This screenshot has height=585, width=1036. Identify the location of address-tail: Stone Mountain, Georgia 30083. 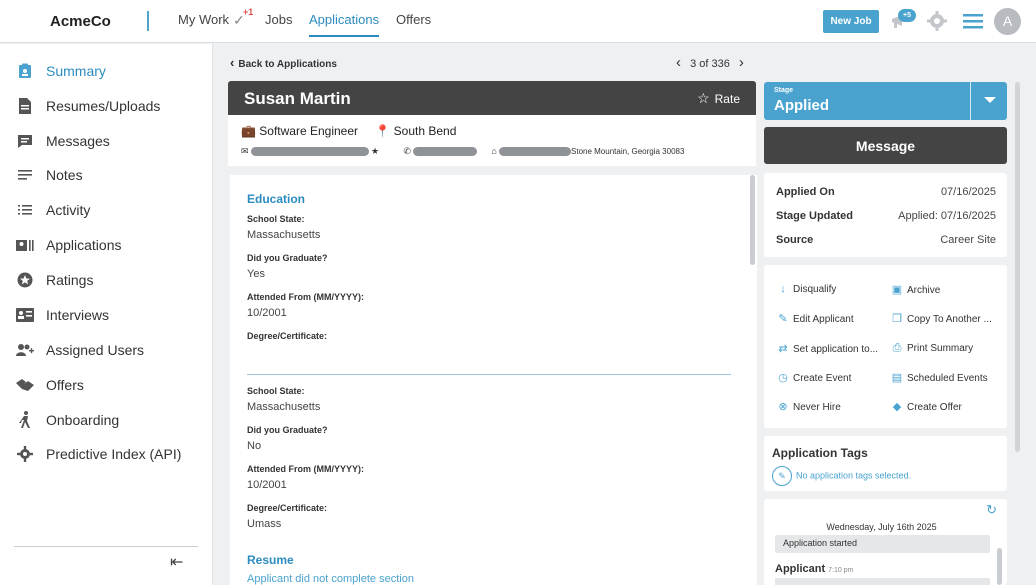
(628, 151).